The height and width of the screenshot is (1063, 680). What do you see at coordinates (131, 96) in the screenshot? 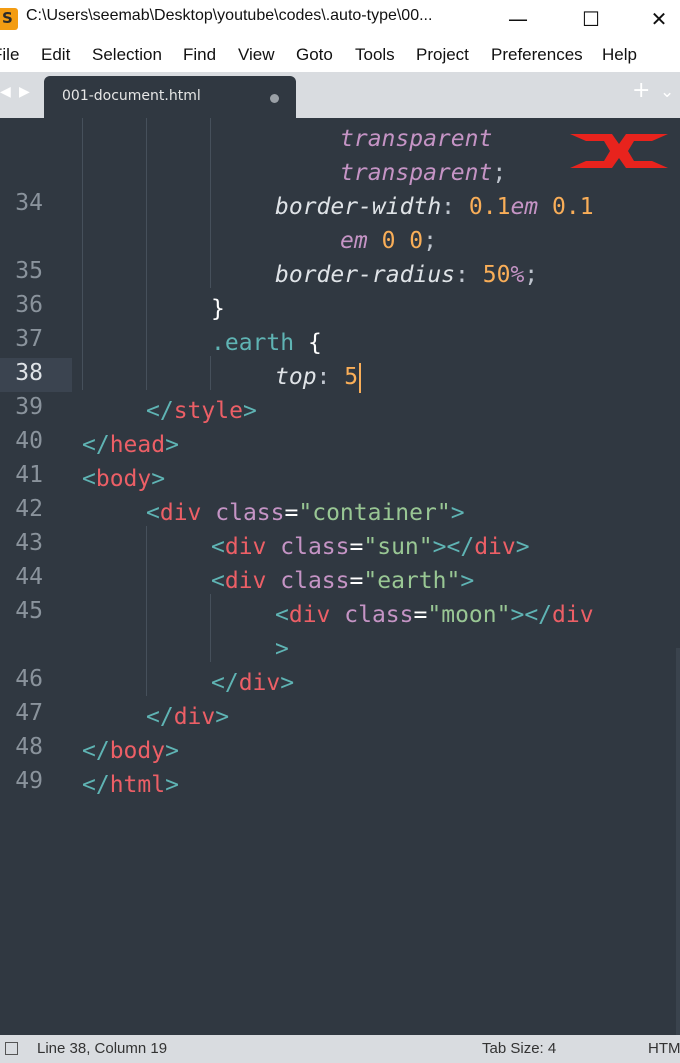
I see `tab-label: 001-document.html` at bounding box center [131, 96].